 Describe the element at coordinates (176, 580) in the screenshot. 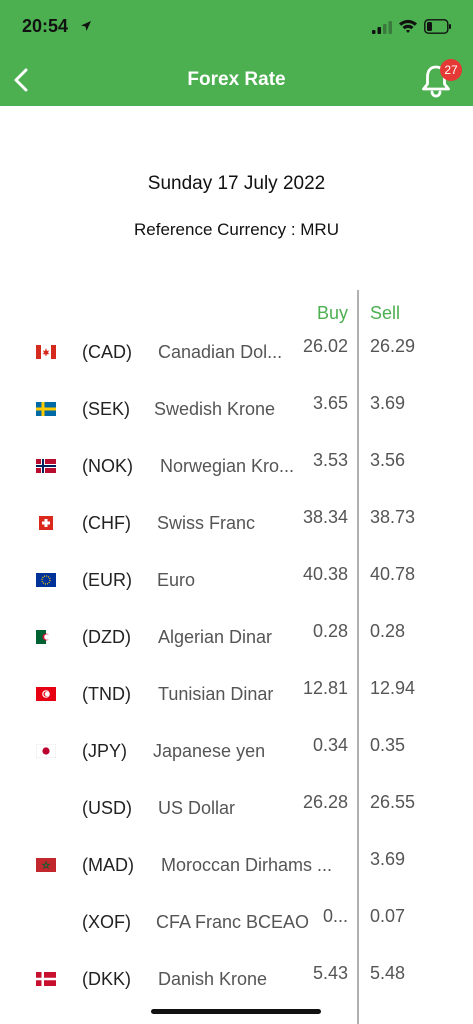

I see `currency-name: Euro` at that location.